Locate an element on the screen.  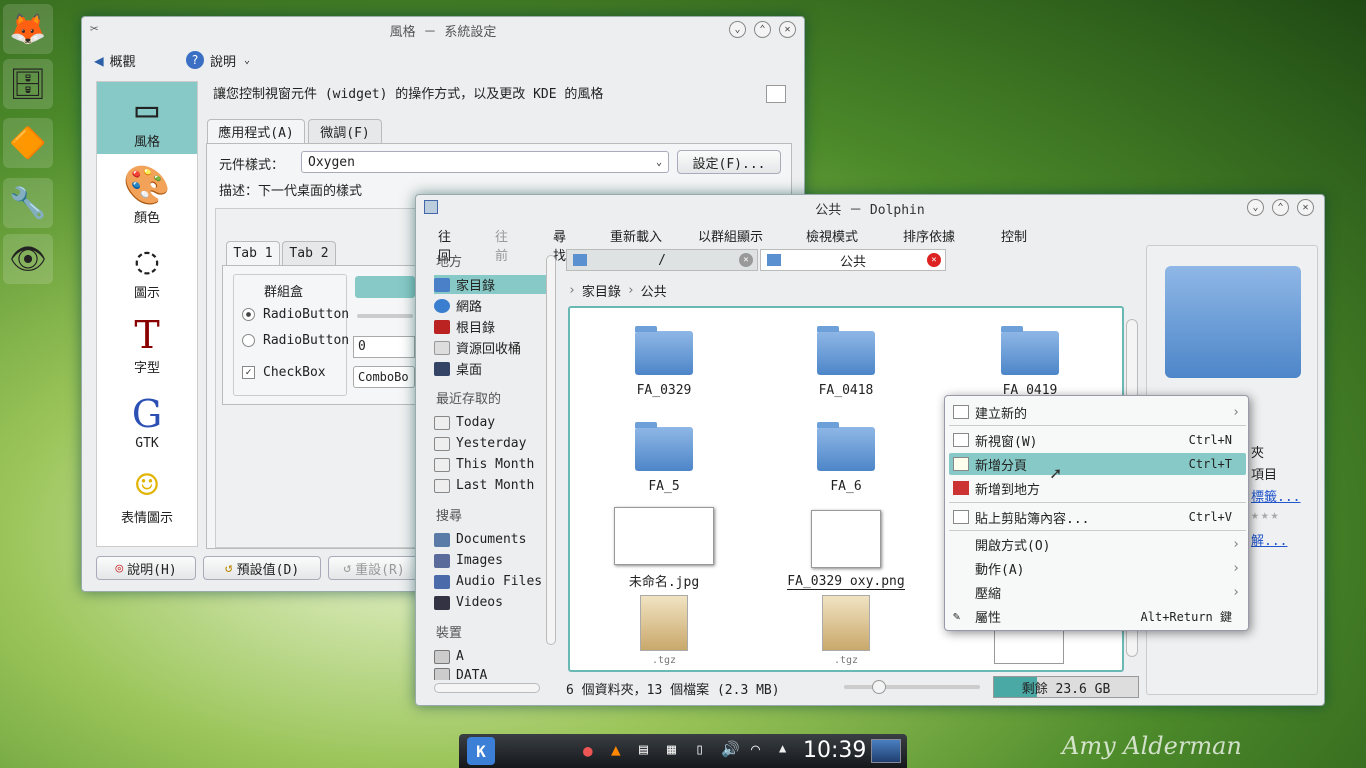
dolphin-app-icon is located at coordinates (431, 207).